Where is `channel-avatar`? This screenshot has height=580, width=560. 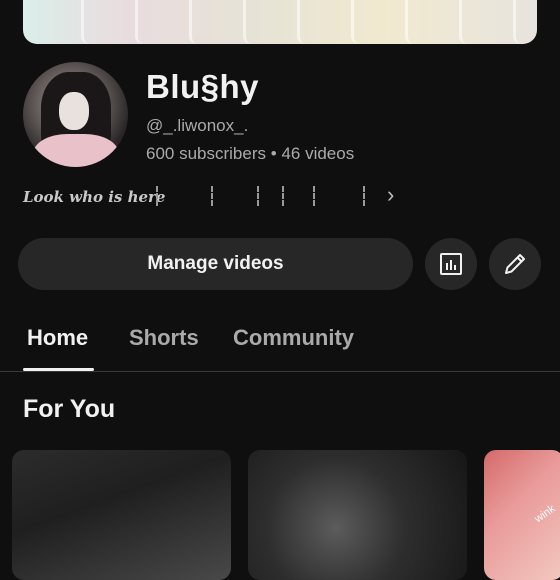 channel-avatar is located at coordinates (75, 114).